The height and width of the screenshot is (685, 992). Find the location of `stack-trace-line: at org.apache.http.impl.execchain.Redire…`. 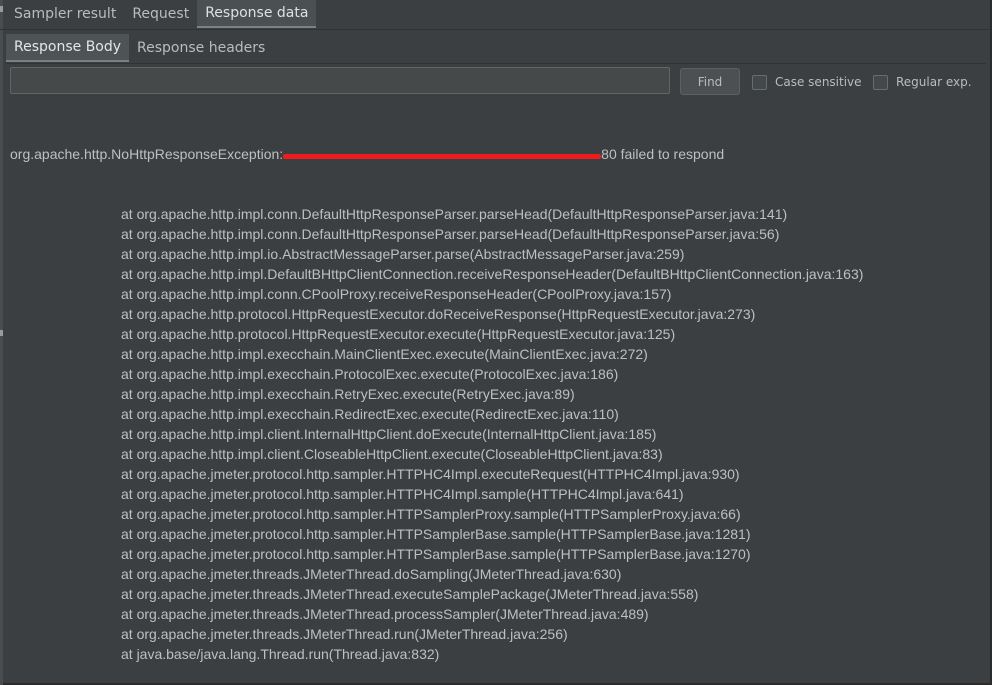

stack-trace-line: at org.apache.http.impl.execchain.Redire… is located at coordinates (370, 414).